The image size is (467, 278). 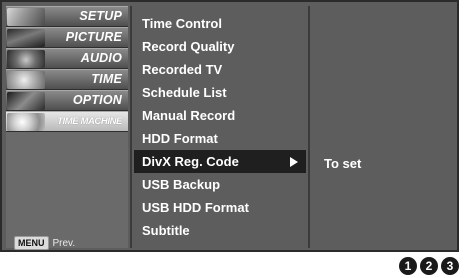 What do you see at coordinates (450, 266) in the screenshot?
I see `step-3-badge: 3` at bounding box center [450, 266].